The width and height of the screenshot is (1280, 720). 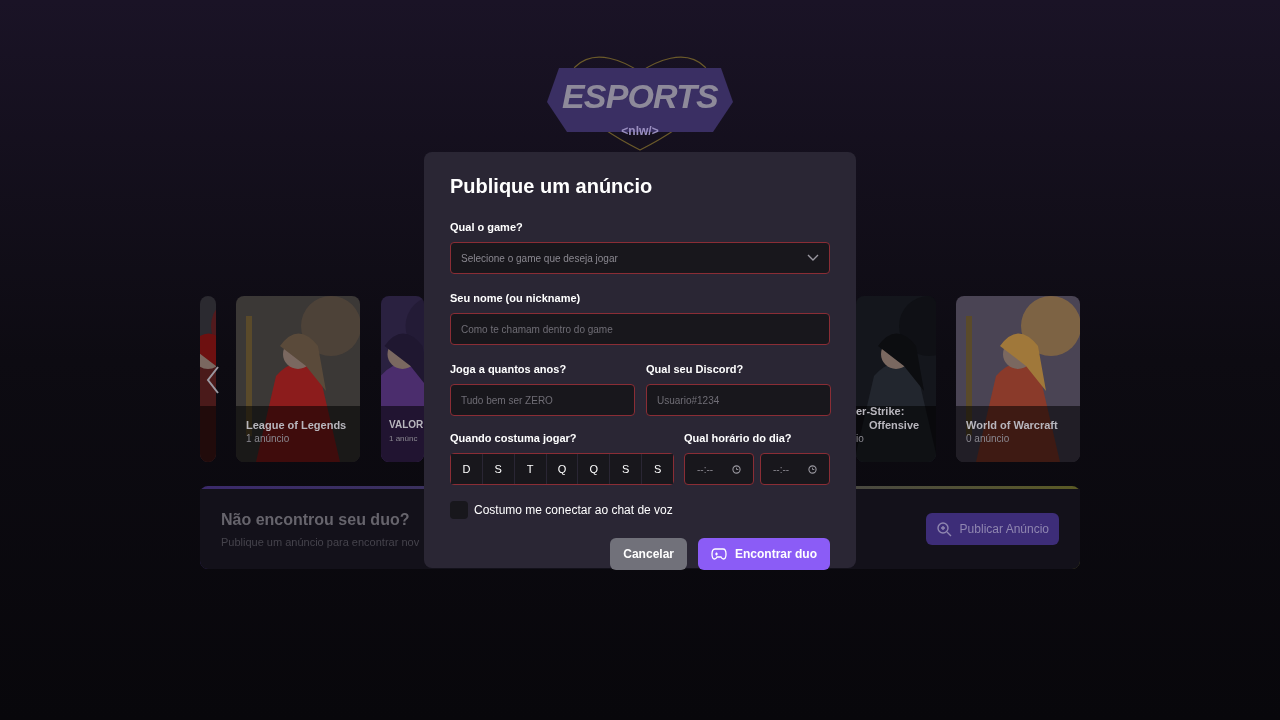 I want to click on field-label: Joga a quantos anos?, so click(x=509, y=369).